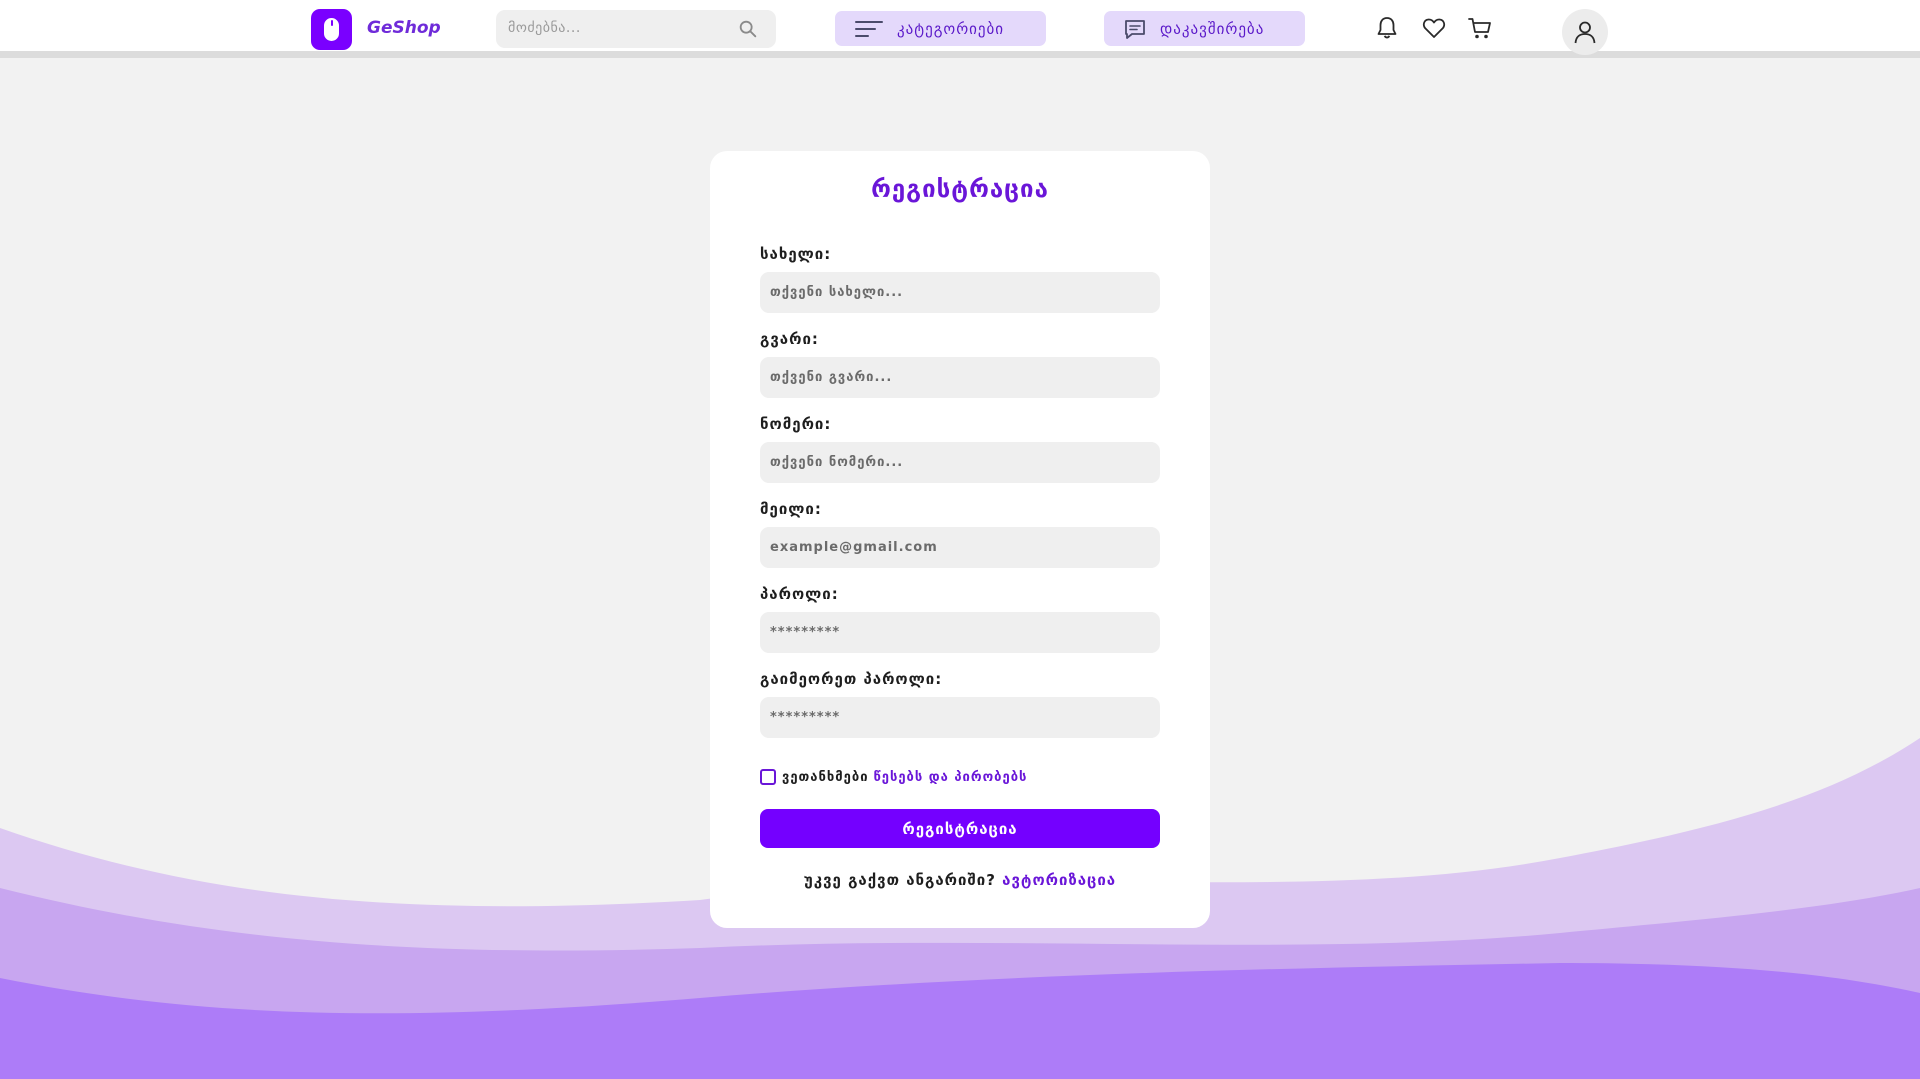 The width and height of the screenshot is (1920, 1079). I want to click on terms-link: წესებს და პირობებს, so click(951, 777).